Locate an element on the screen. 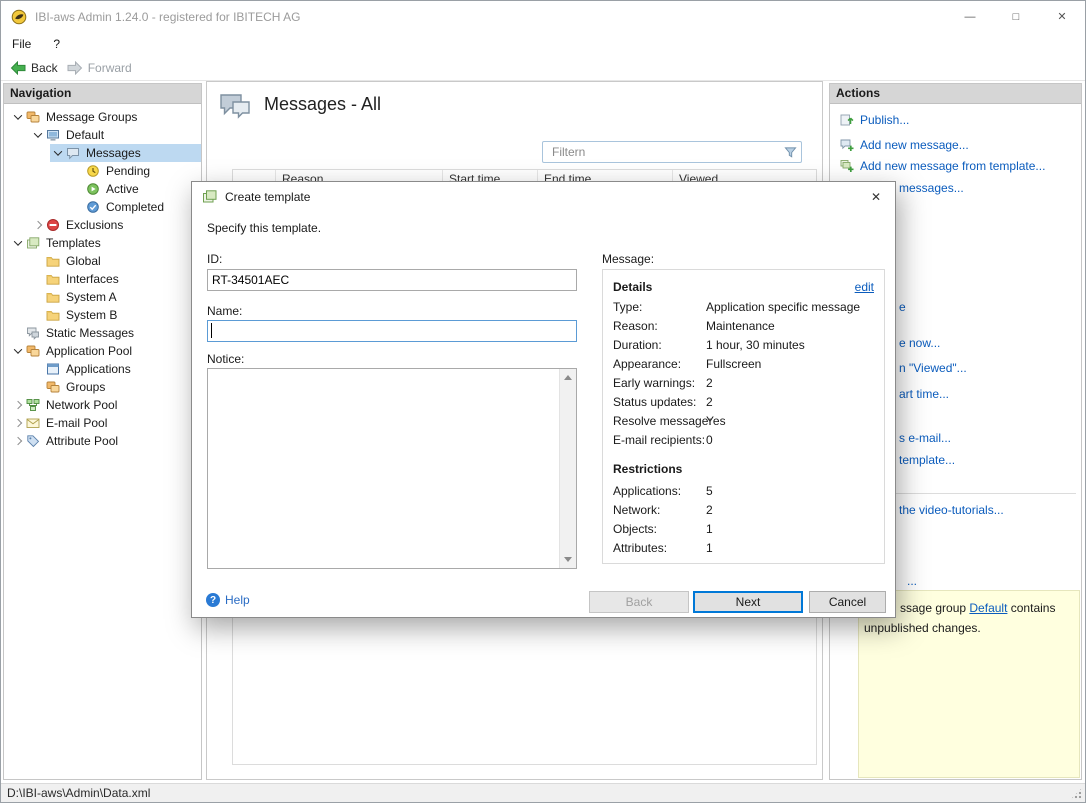 This screenshot has height=803, width=1086. menubar: File ? is located at coordinates (543, 44).